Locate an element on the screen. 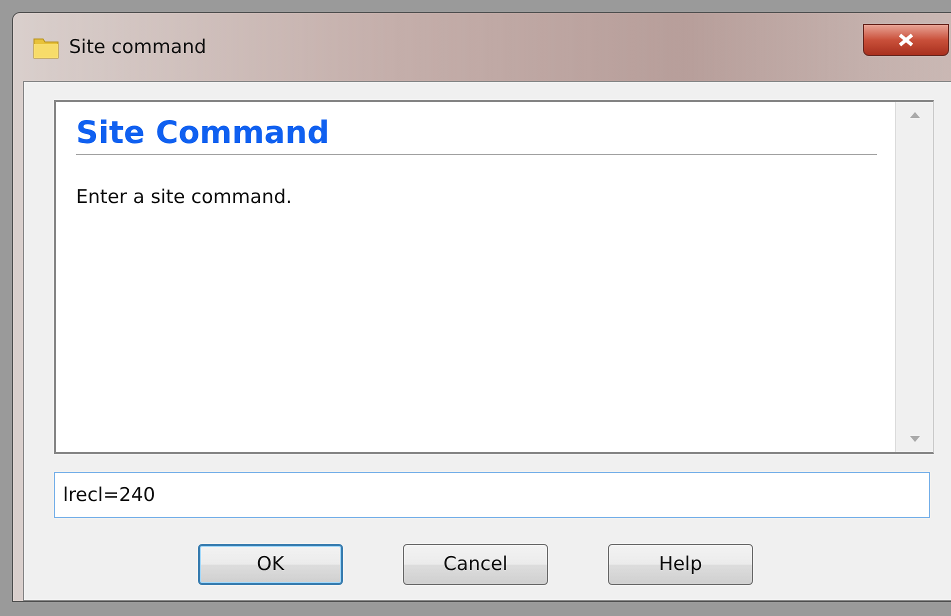 The height and width of the screenshot is (616, 951). scroll-down-icon is located at coordinates (915, 439).